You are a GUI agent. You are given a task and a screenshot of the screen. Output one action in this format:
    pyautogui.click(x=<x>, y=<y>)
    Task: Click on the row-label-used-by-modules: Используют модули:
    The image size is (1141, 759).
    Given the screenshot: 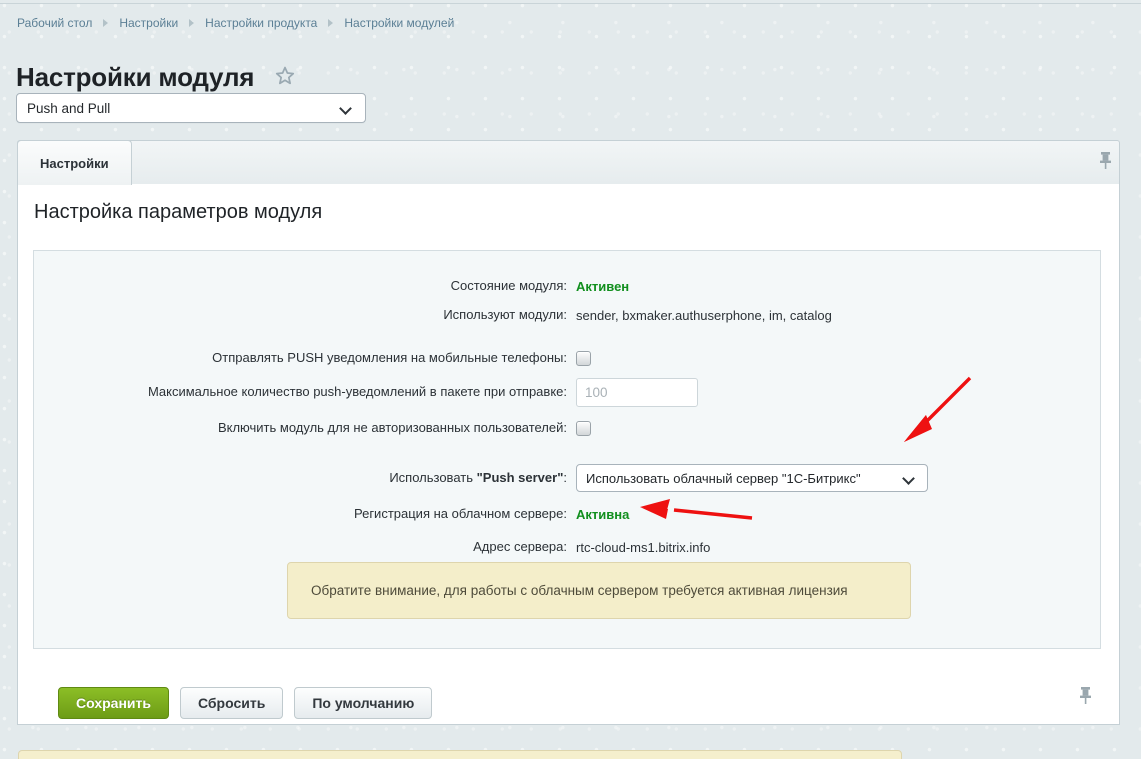 What is the action you would take?
    pyautogui.click(x=505, y=314)
    